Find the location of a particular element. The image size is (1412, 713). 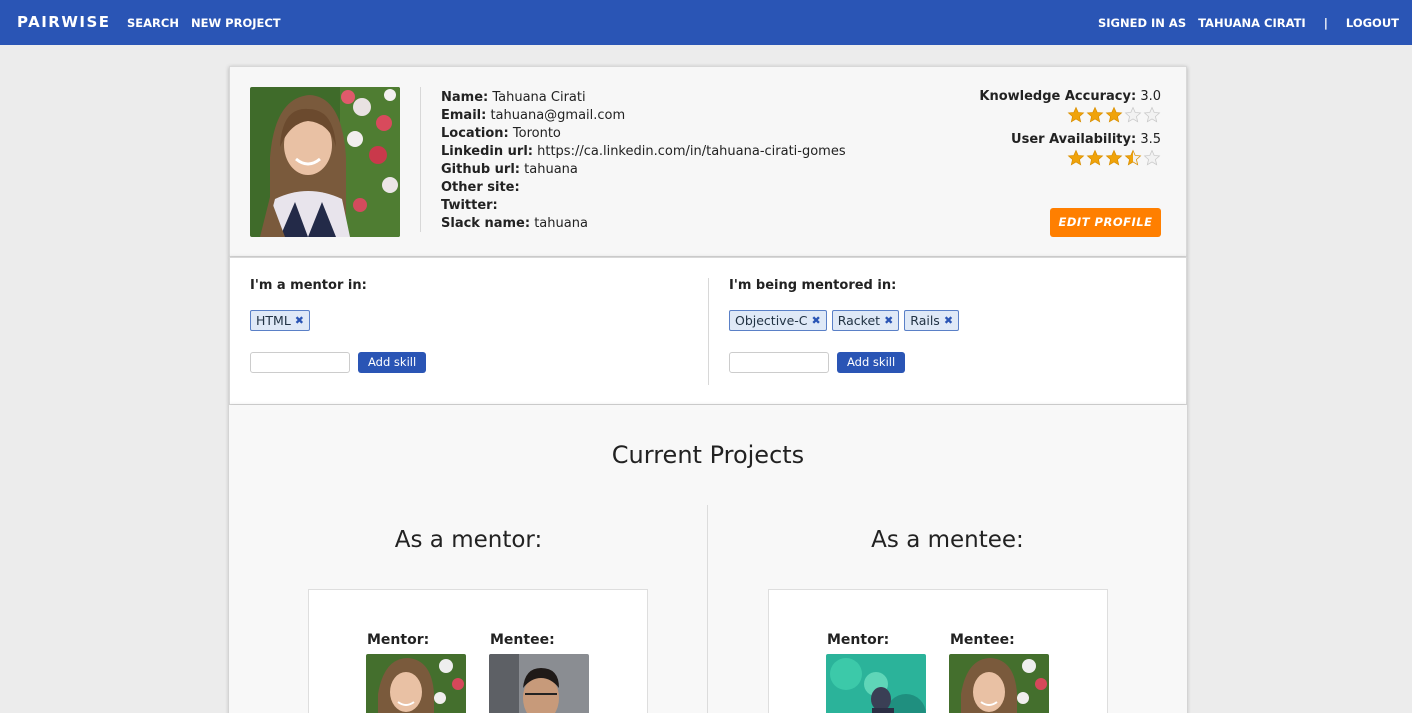

brand-logo: PAIRWISE is located at coordinates (64, 22).